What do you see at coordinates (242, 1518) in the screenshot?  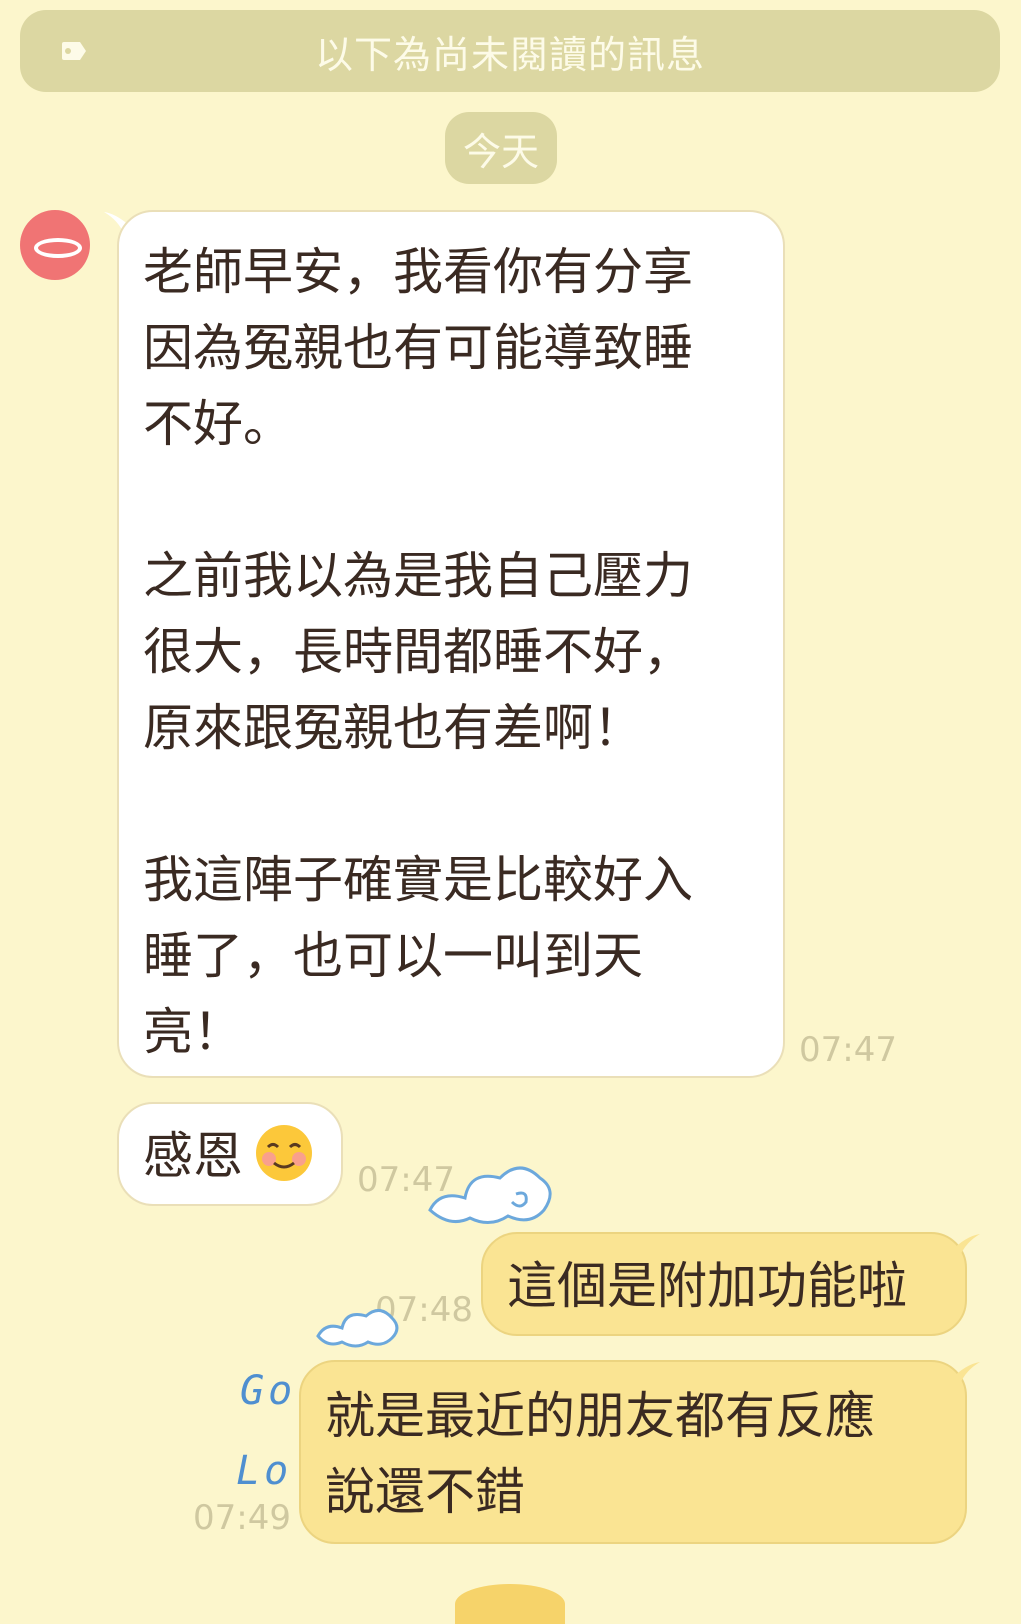 I see `message-timestamp: 07:49` at bounding box center [242, 1518].